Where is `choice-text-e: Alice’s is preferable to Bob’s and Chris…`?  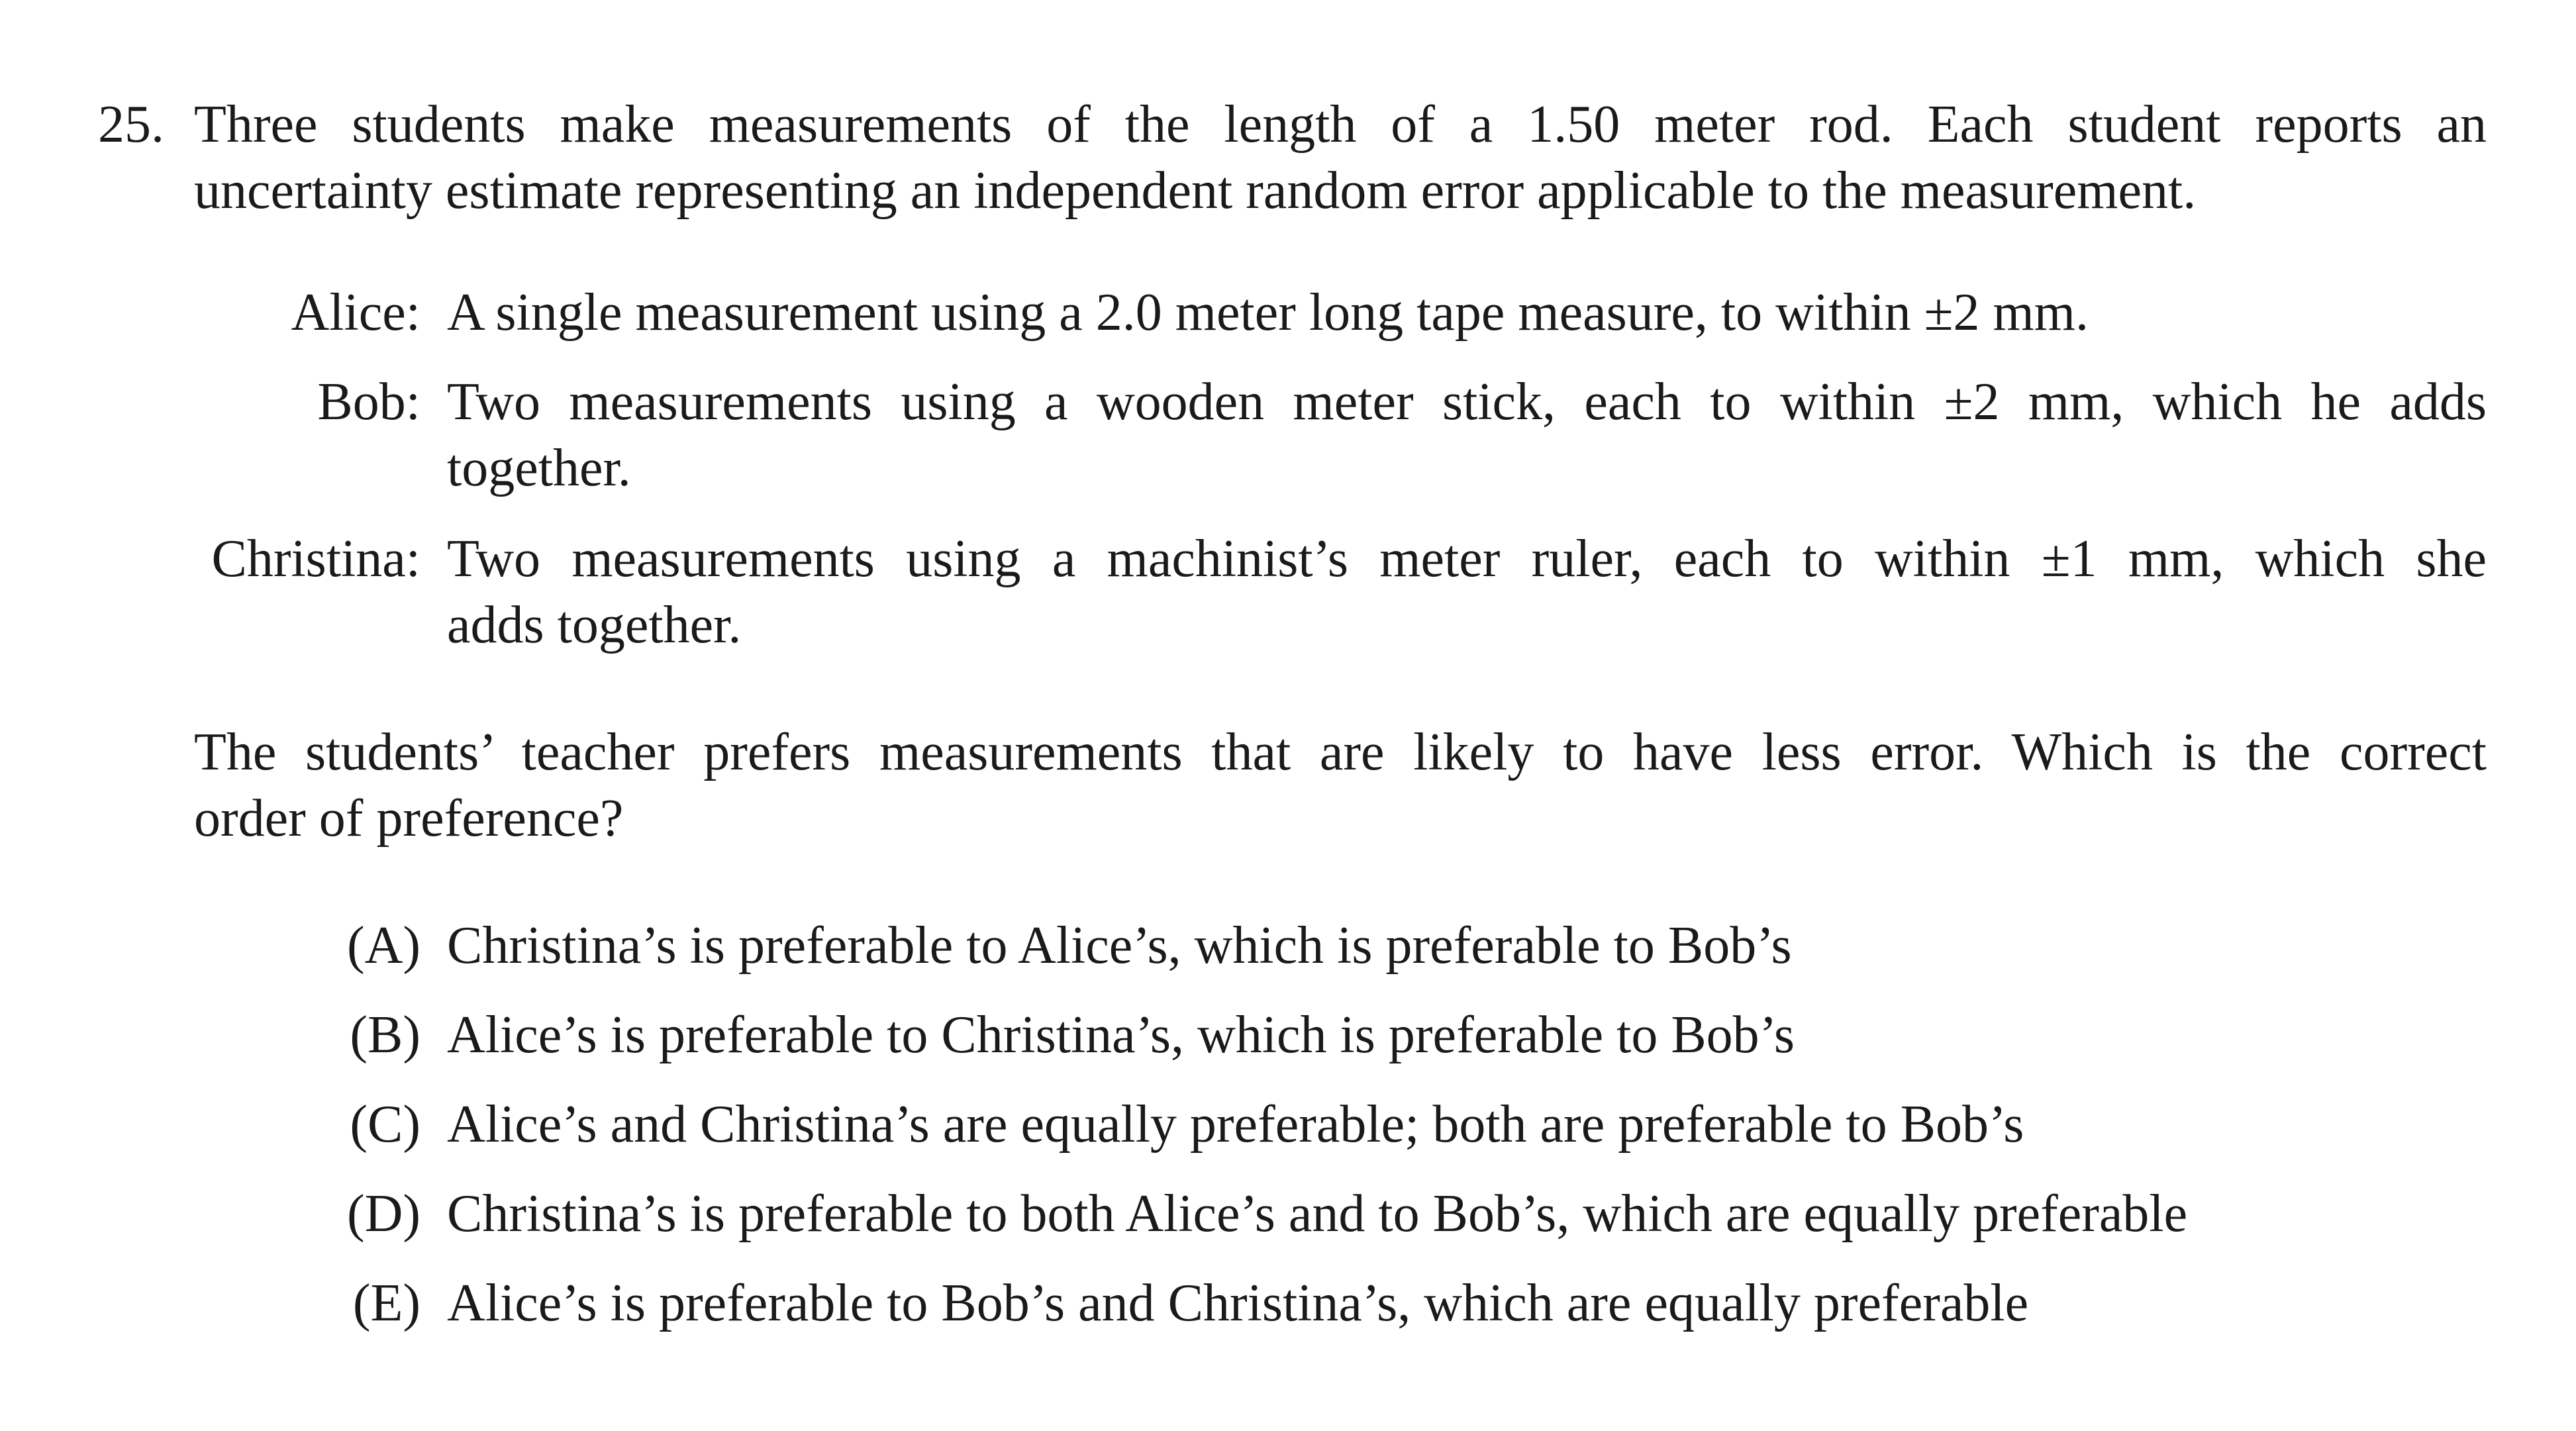 choice-text-e: Alice’s is preferable to Bob’s and Chris… is located at coordinates (1238, 1303).